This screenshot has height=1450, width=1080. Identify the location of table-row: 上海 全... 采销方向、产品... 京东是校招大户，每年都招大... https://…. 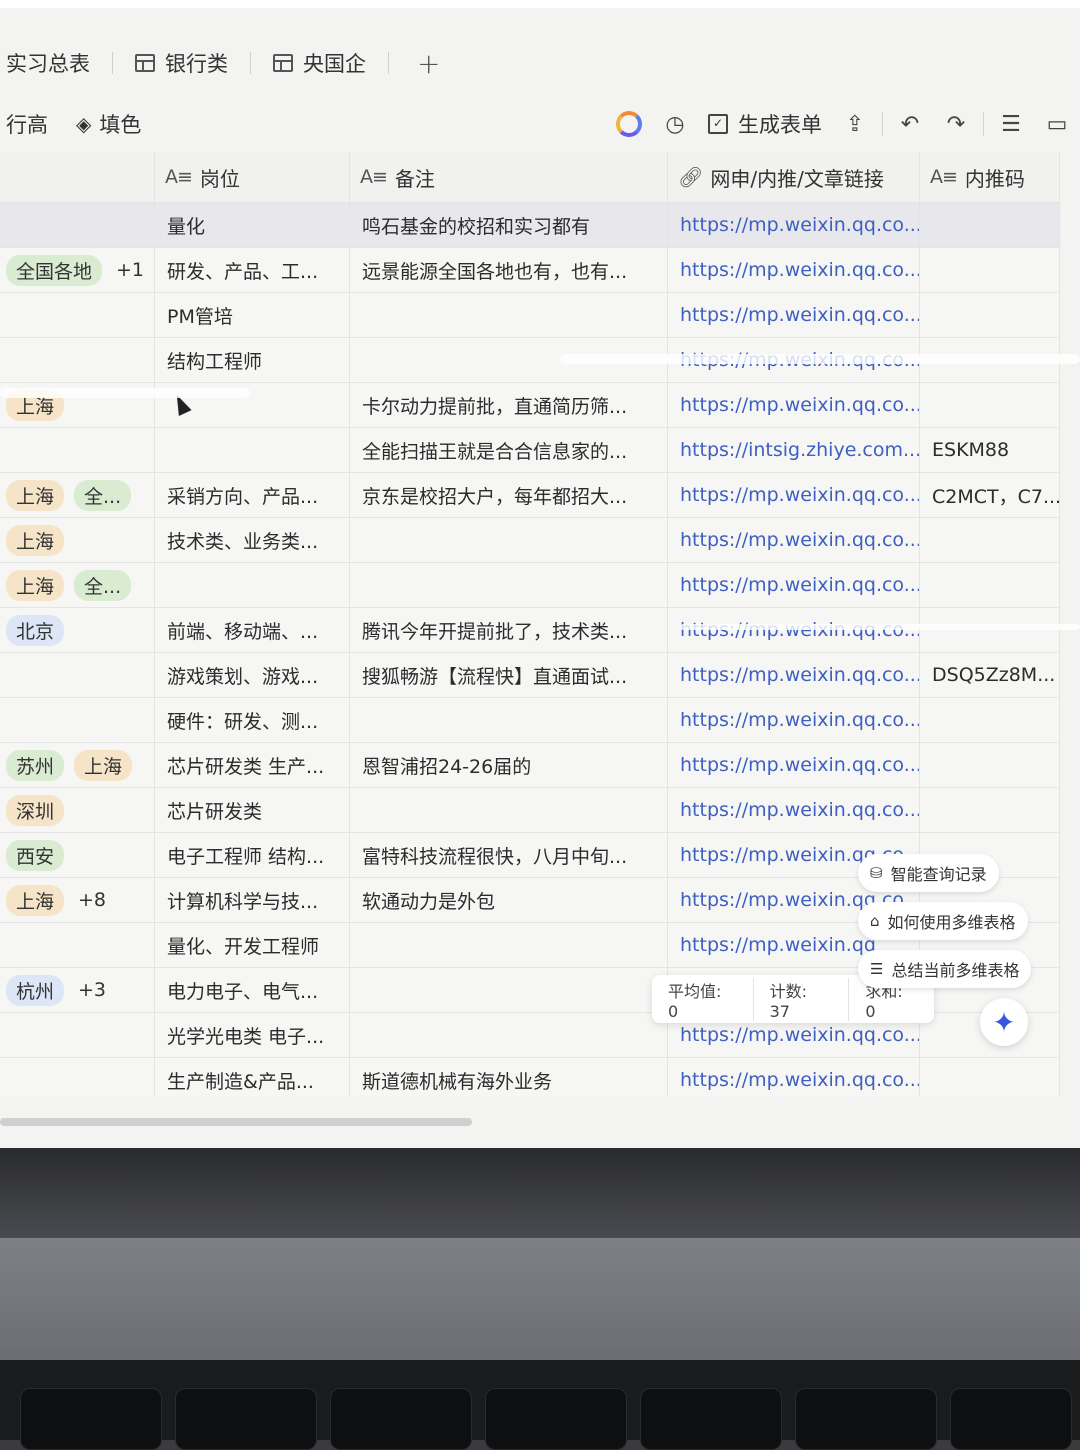
(530, 495).